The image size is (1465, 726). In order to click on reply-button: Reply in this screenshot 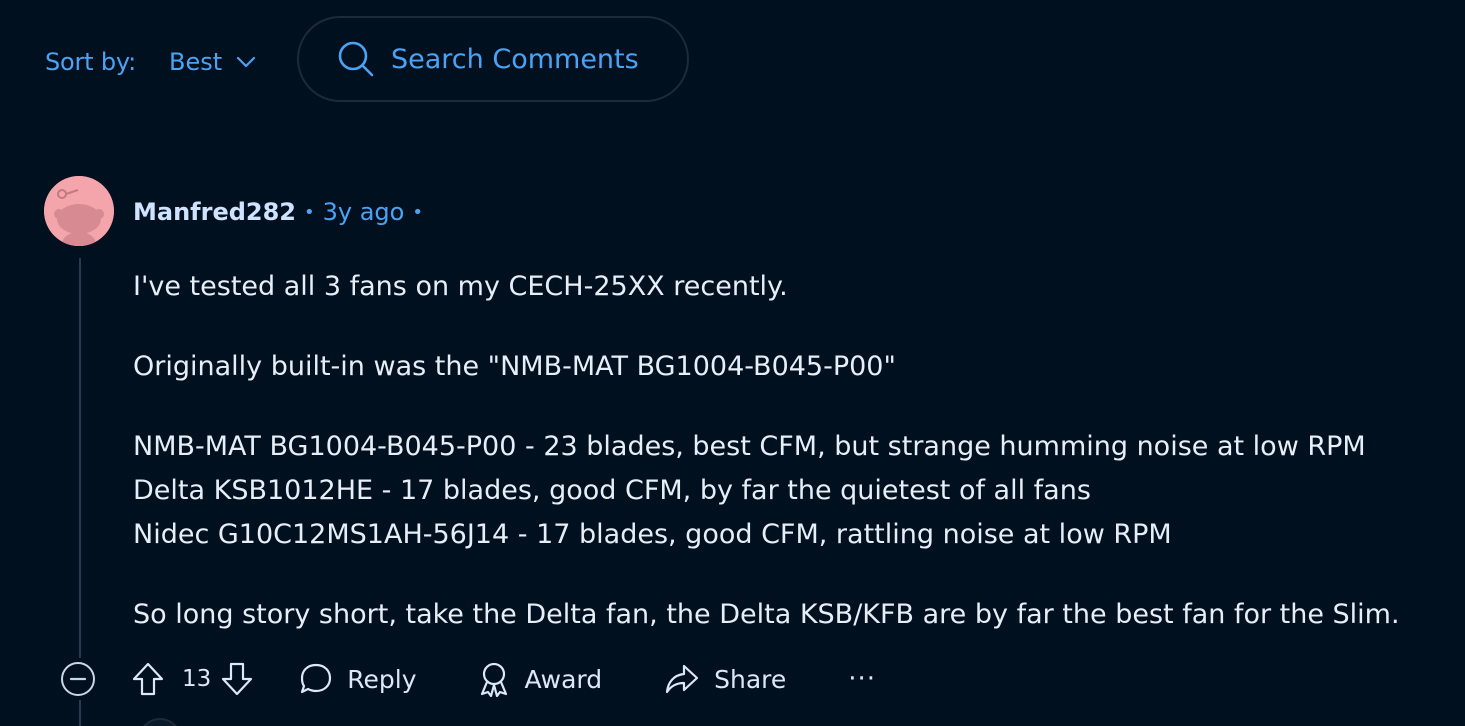, I will do `click(358, 679)`.